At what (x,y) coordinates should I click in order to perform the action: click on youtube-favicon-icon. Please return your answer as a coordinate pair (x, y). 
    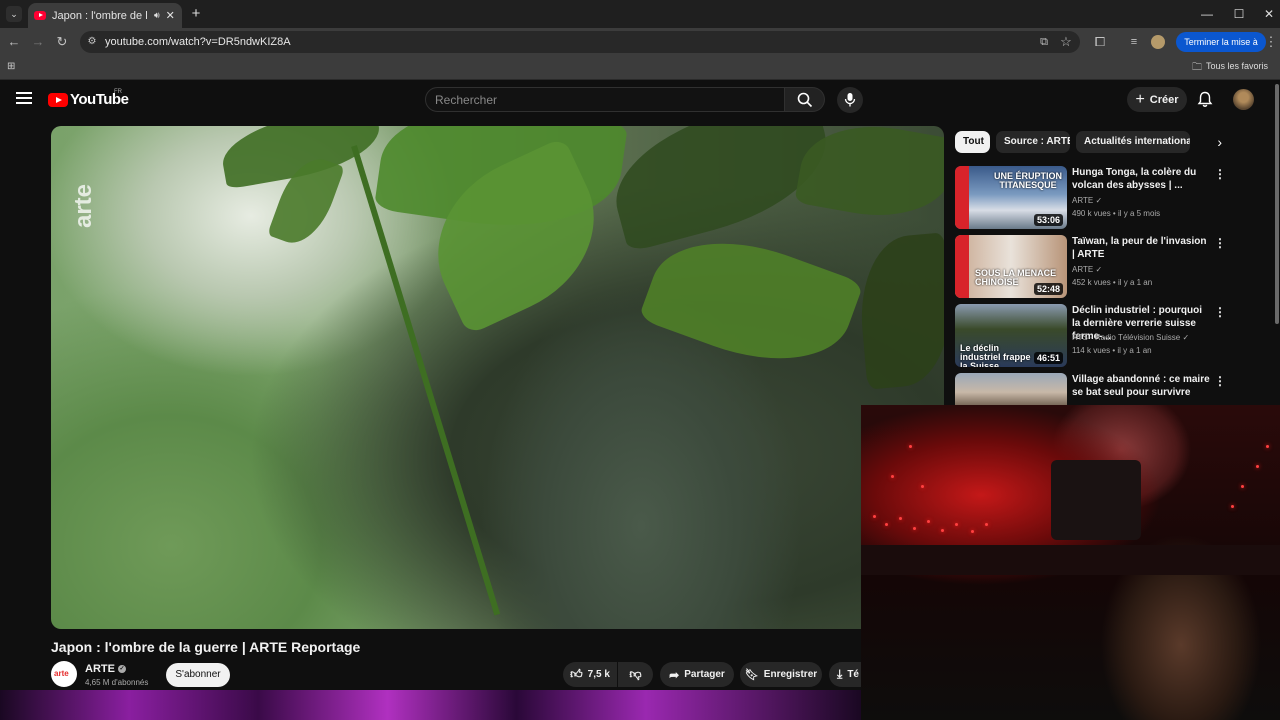
    Looking at the image, I should click on (40, 15).